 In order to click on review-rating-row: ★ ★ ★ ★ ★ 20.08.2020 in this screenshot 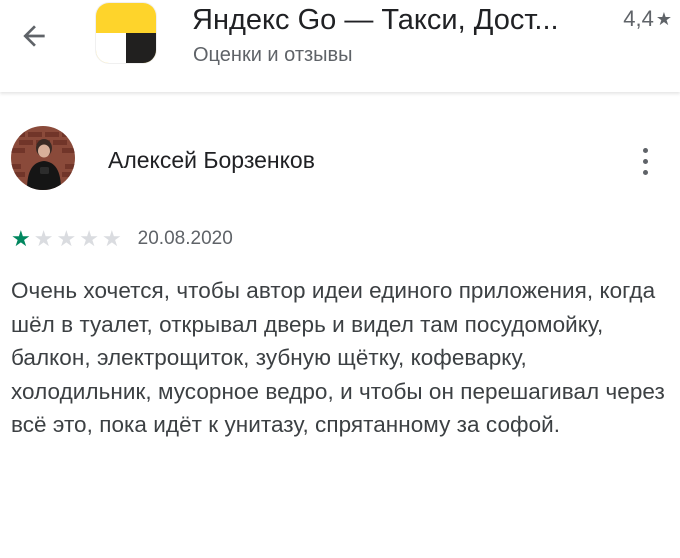, I will do `click(122, 239)`.